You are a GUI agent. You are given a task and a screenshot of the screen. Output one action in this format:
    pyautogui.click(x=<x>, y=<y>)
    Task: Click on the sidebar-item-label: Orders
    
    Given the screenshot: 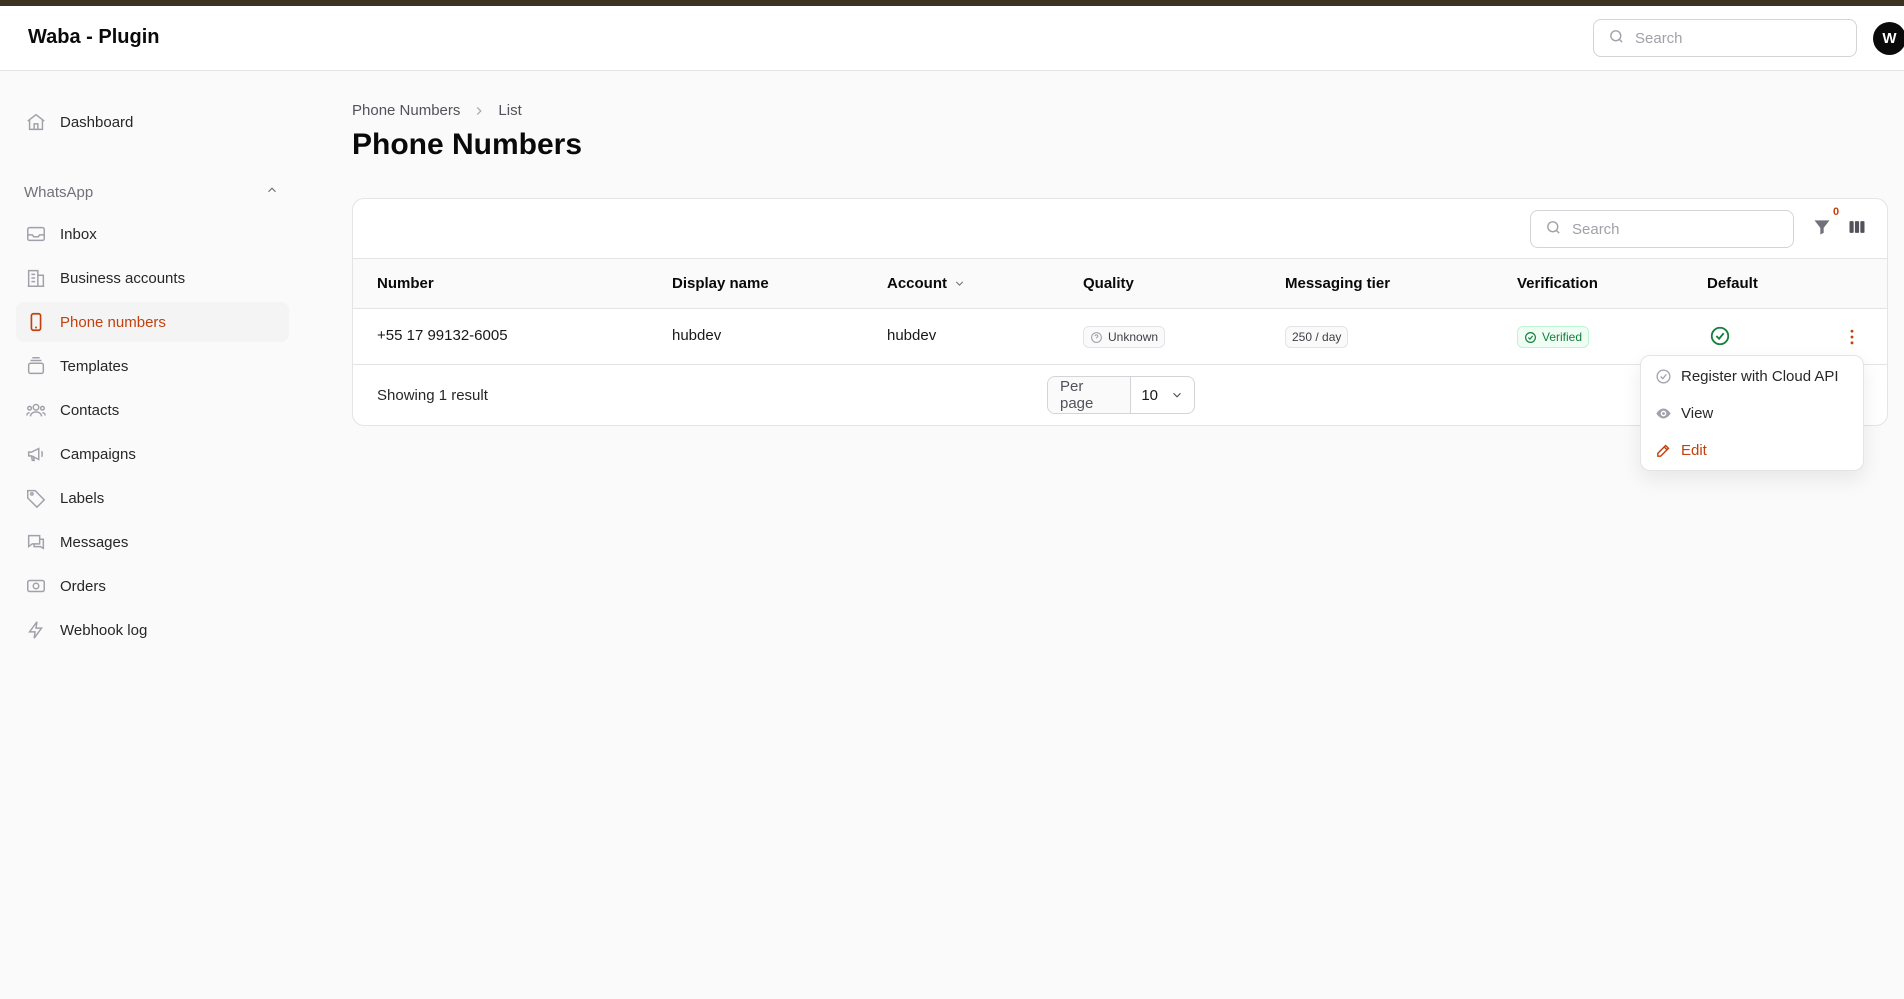 What is the action you would take?
    pyautogui.click(x=83, y=586)
    